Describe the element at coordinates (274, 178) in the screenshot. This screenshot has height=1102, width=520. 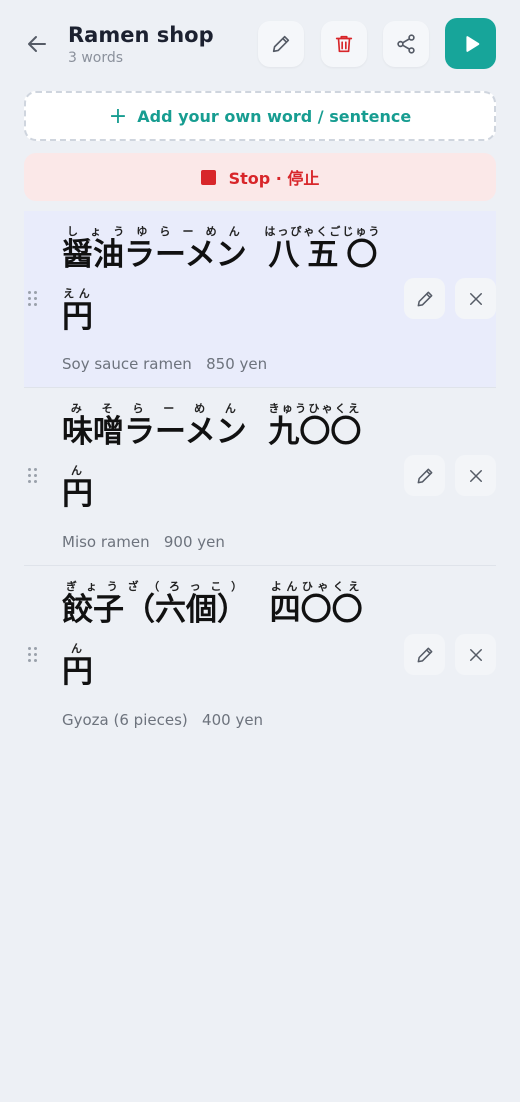
I see `stop-label: Stop · 停止` at that location.